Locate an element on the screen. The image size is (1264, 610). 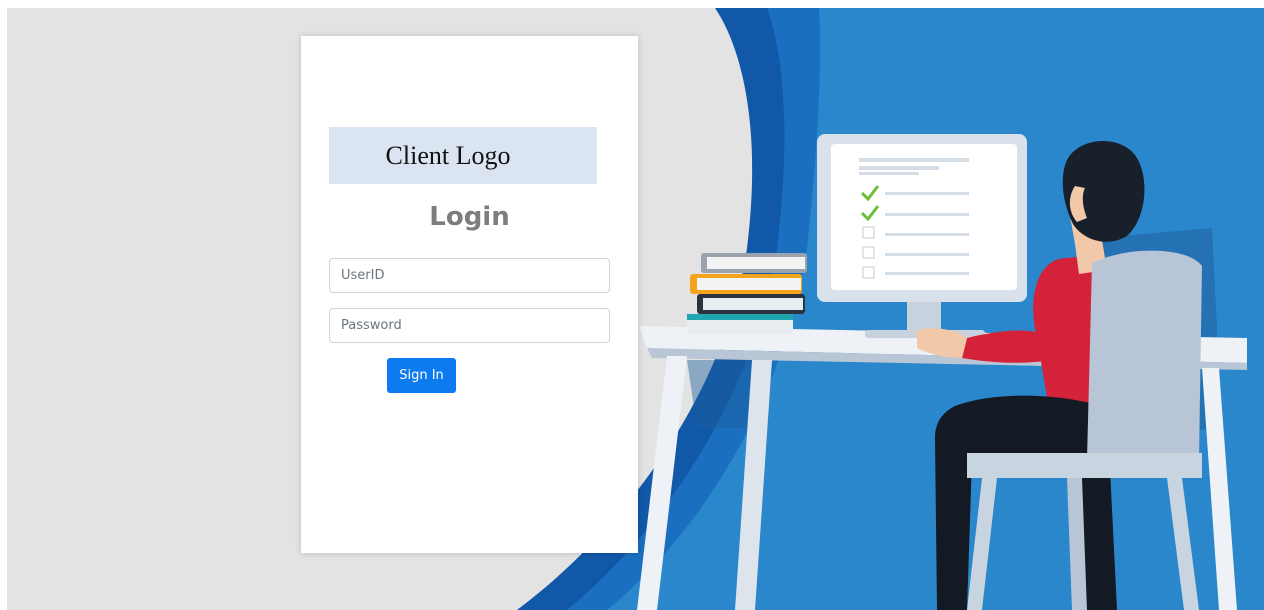
userid-input is located at coordinates (469, 275).